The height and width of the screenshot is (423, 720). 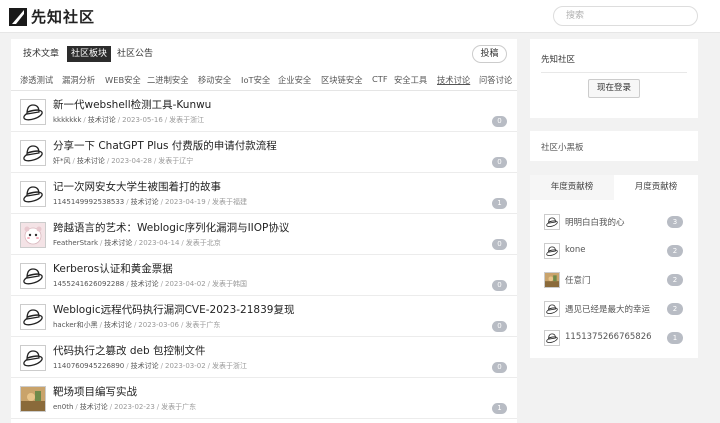 I want to click on post-author: 1145149992538533, so click(x=88, y=202).